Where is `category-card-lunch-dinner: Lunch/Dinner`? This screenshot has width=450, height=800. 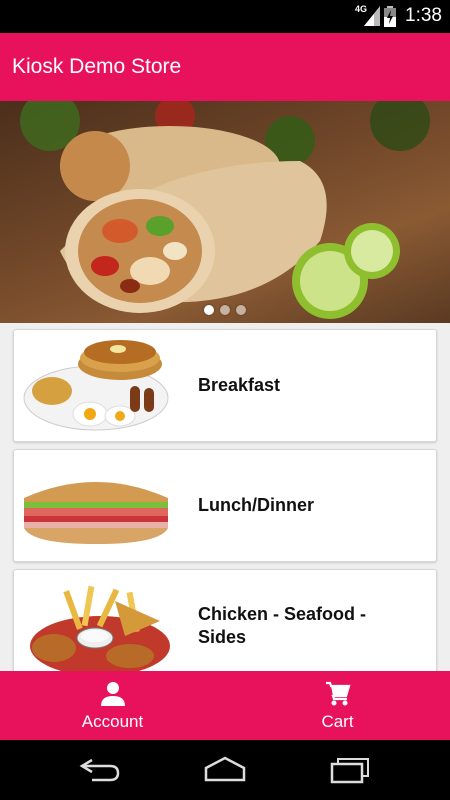 category-card-lunch-dinner: Lunch/Dinner is located at coordinates (225, 505).